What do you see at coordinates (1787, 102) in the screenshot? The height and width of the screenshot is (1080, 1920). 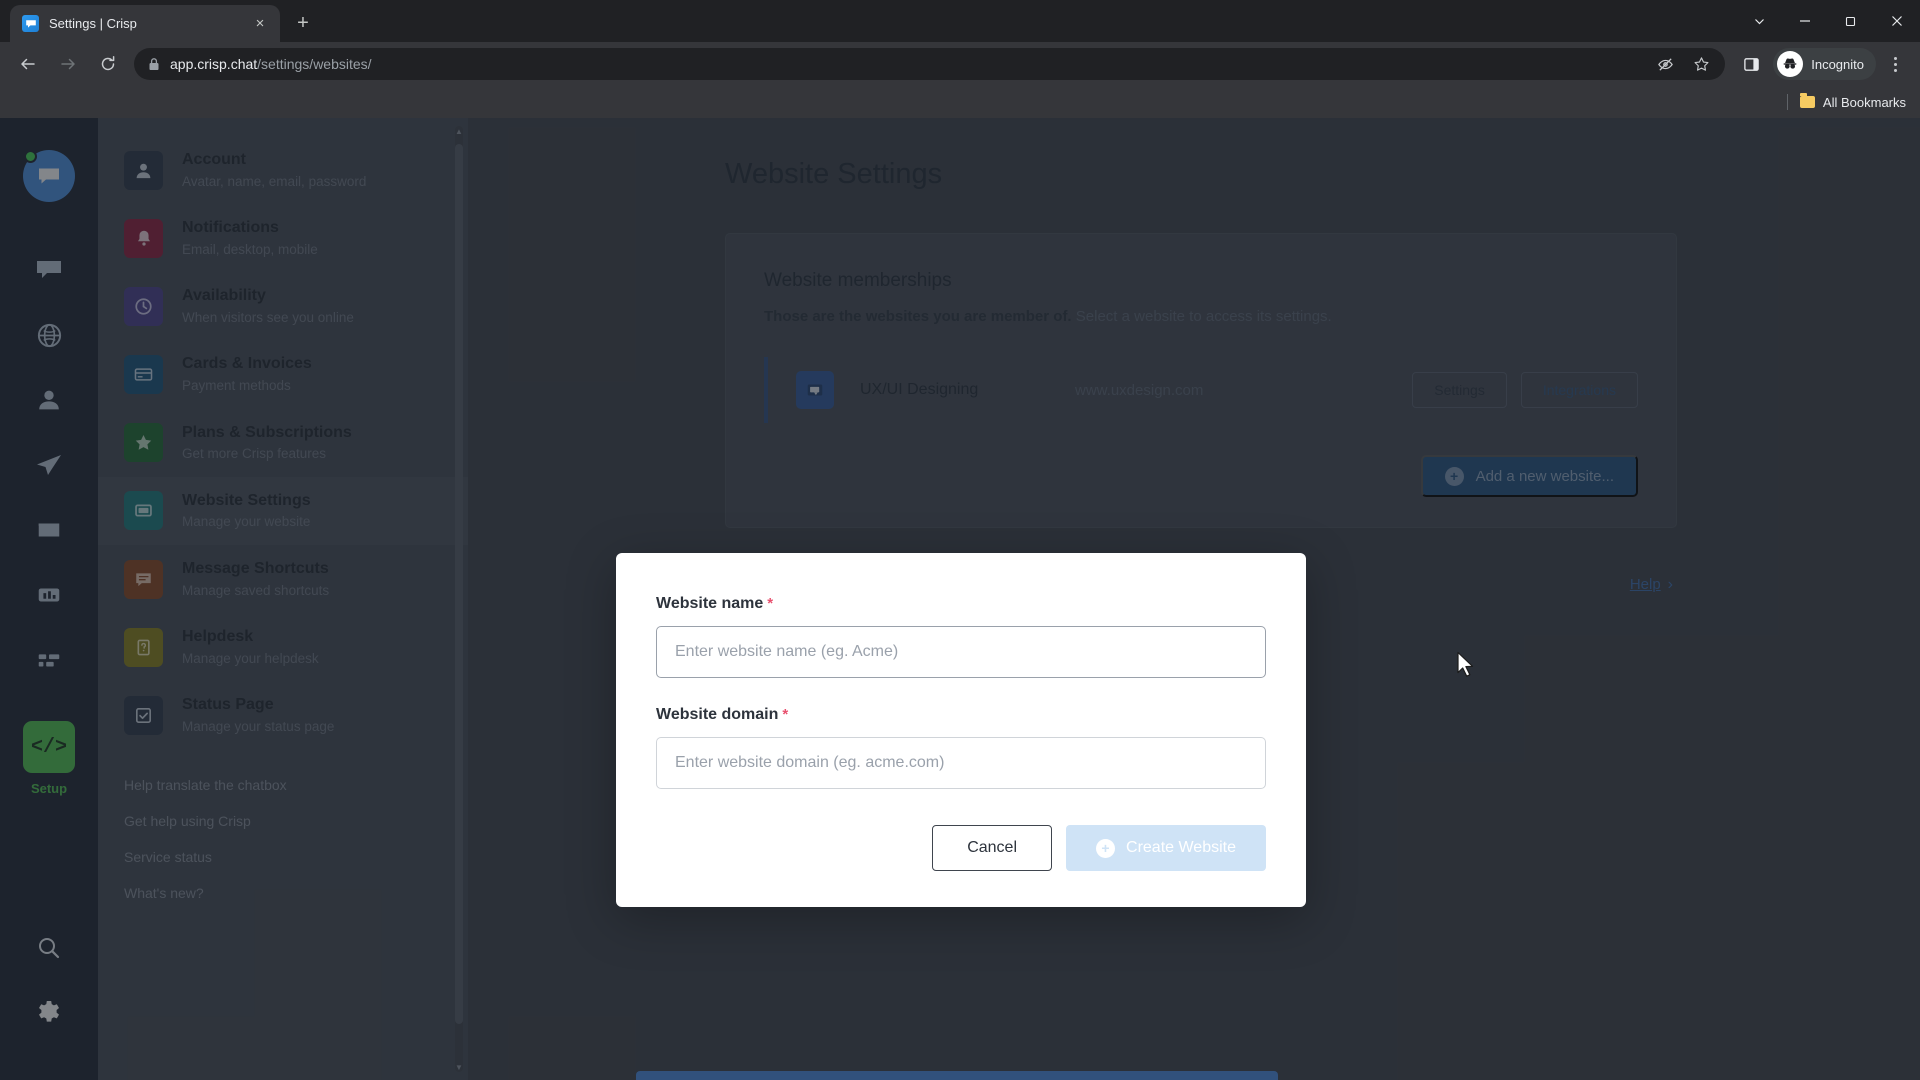 I see `bookmarks-divider` at bounding box center [1787, 102].